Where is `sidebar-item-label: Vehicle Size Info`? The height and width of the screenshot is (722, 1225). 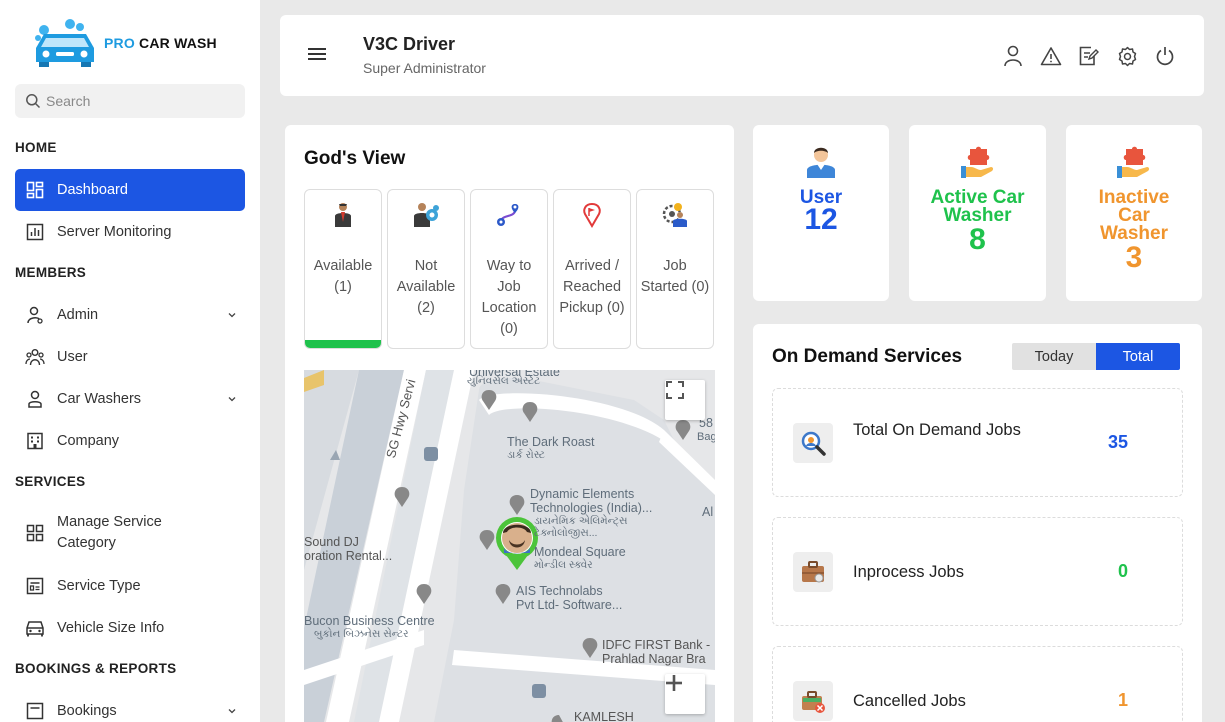
sidebar-item-label: Vehicle Size Info is located at coordinates (111, 628).